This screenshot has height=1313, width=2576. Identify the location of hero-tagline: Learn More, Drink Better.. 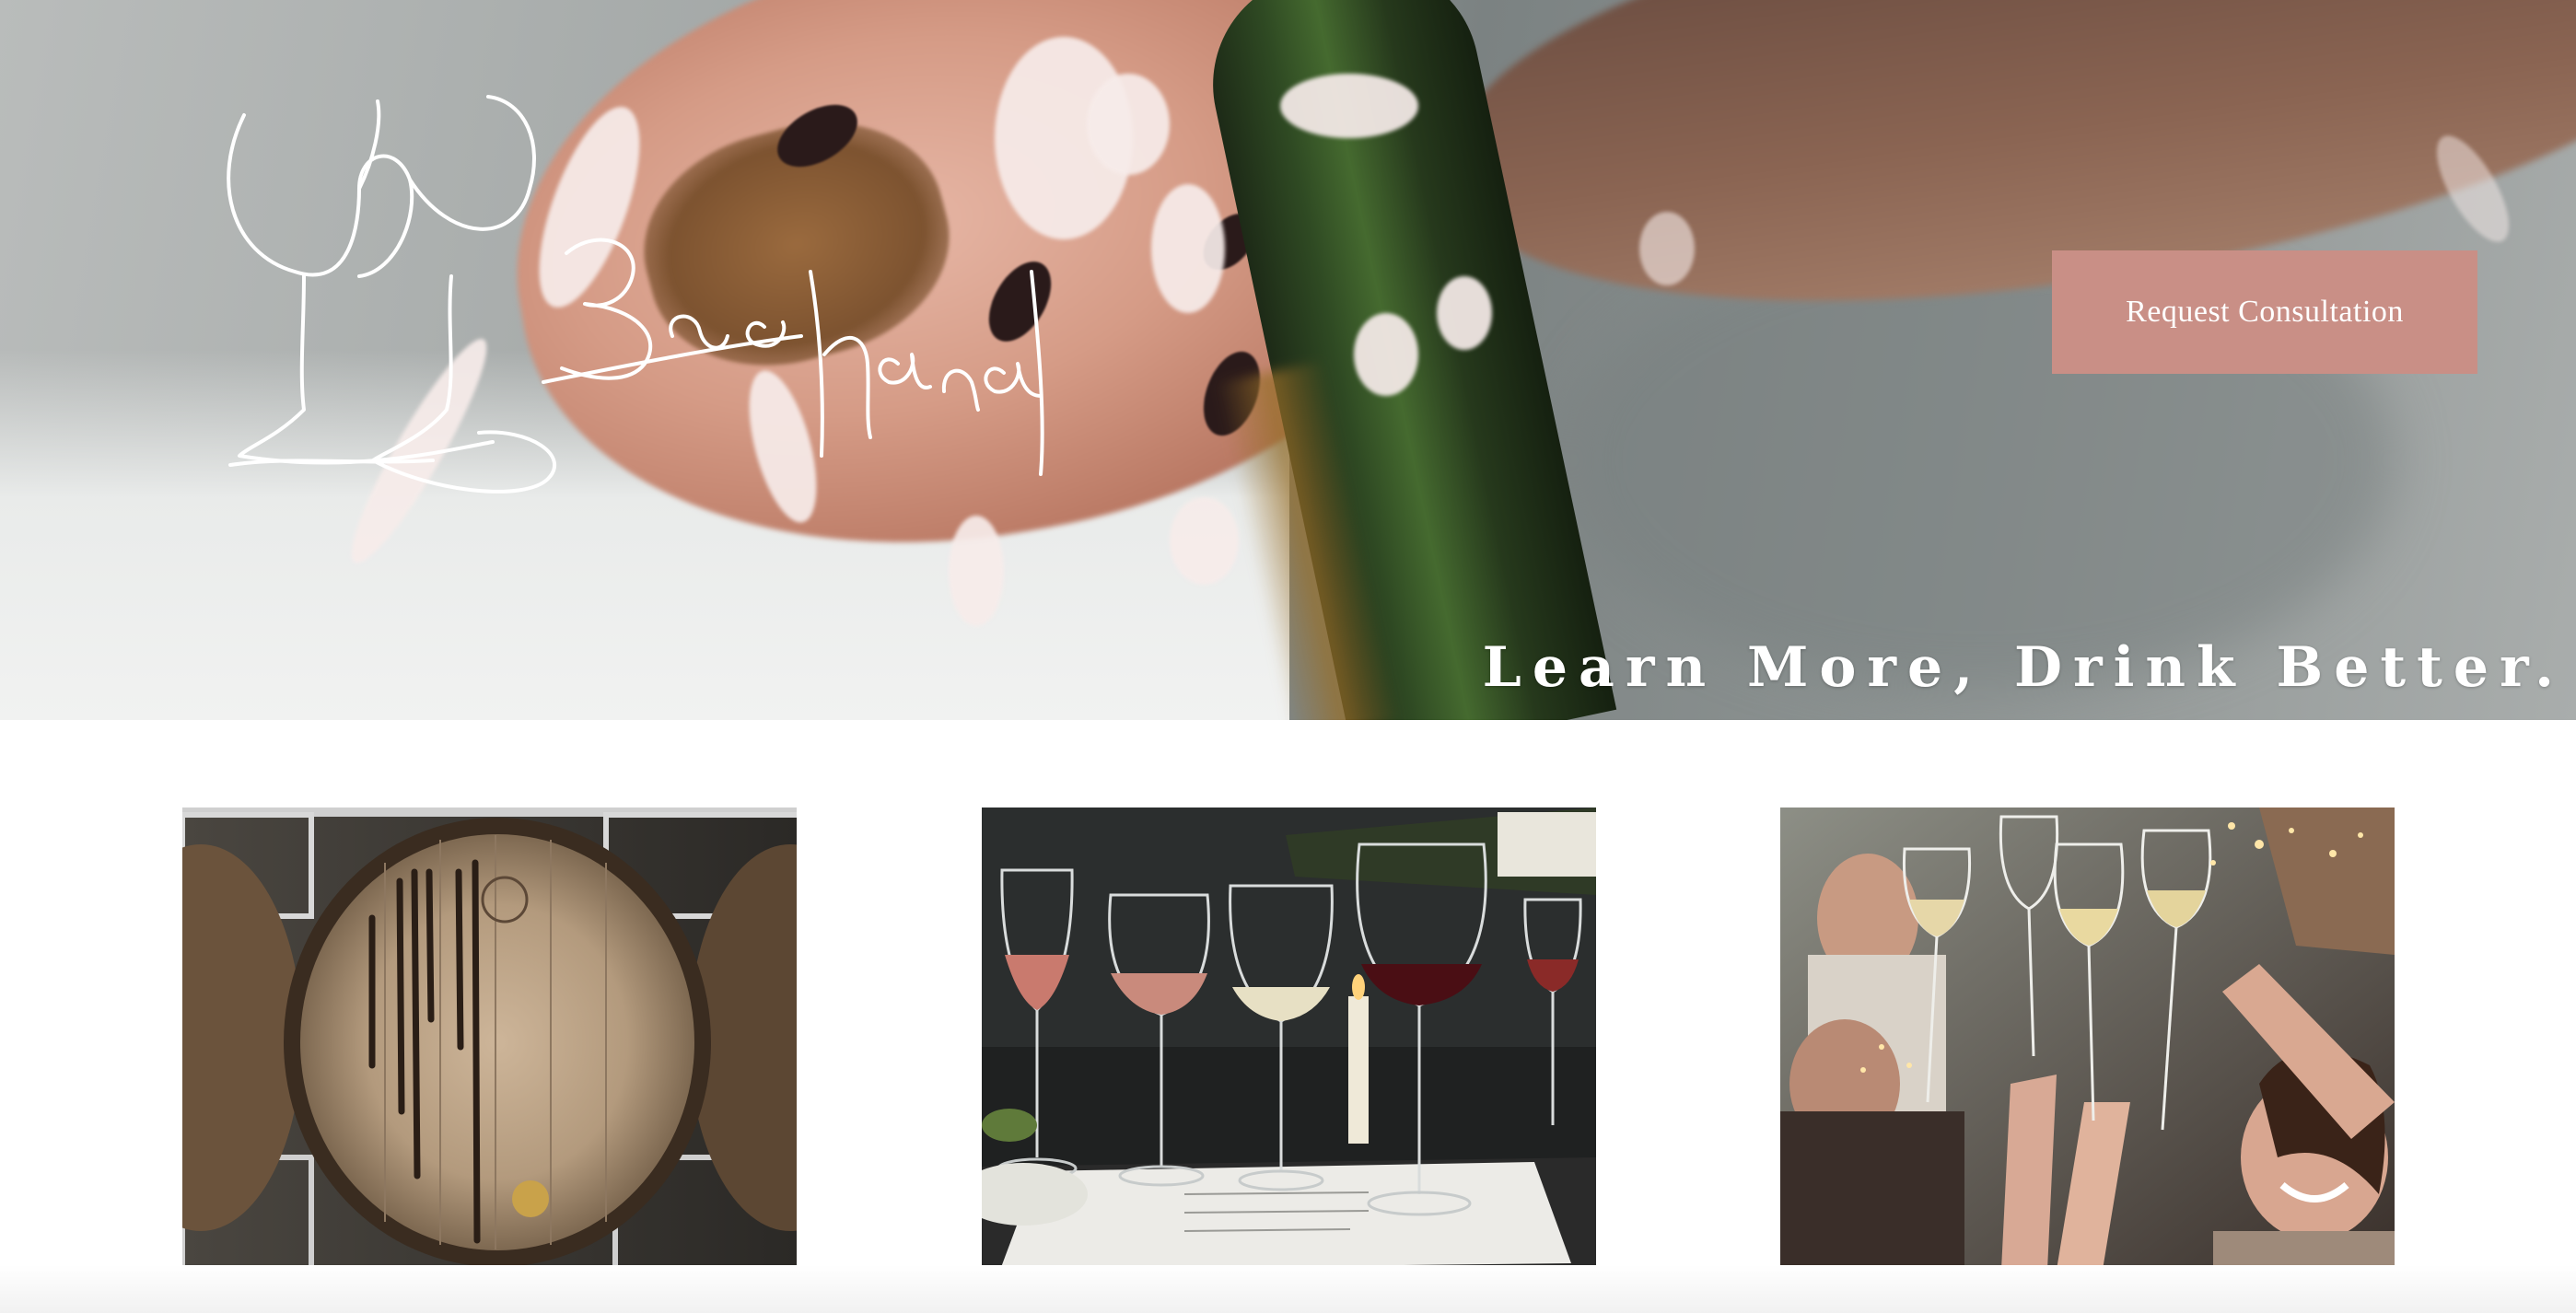
(2023, 667).